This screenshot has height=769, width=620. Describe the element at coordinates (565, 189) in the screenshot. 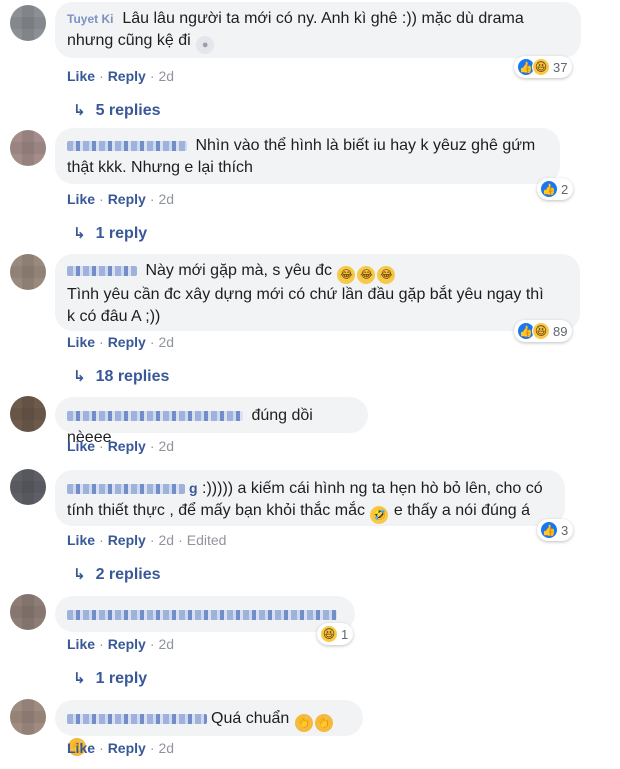

I see `reaction-count: 2` at that location.